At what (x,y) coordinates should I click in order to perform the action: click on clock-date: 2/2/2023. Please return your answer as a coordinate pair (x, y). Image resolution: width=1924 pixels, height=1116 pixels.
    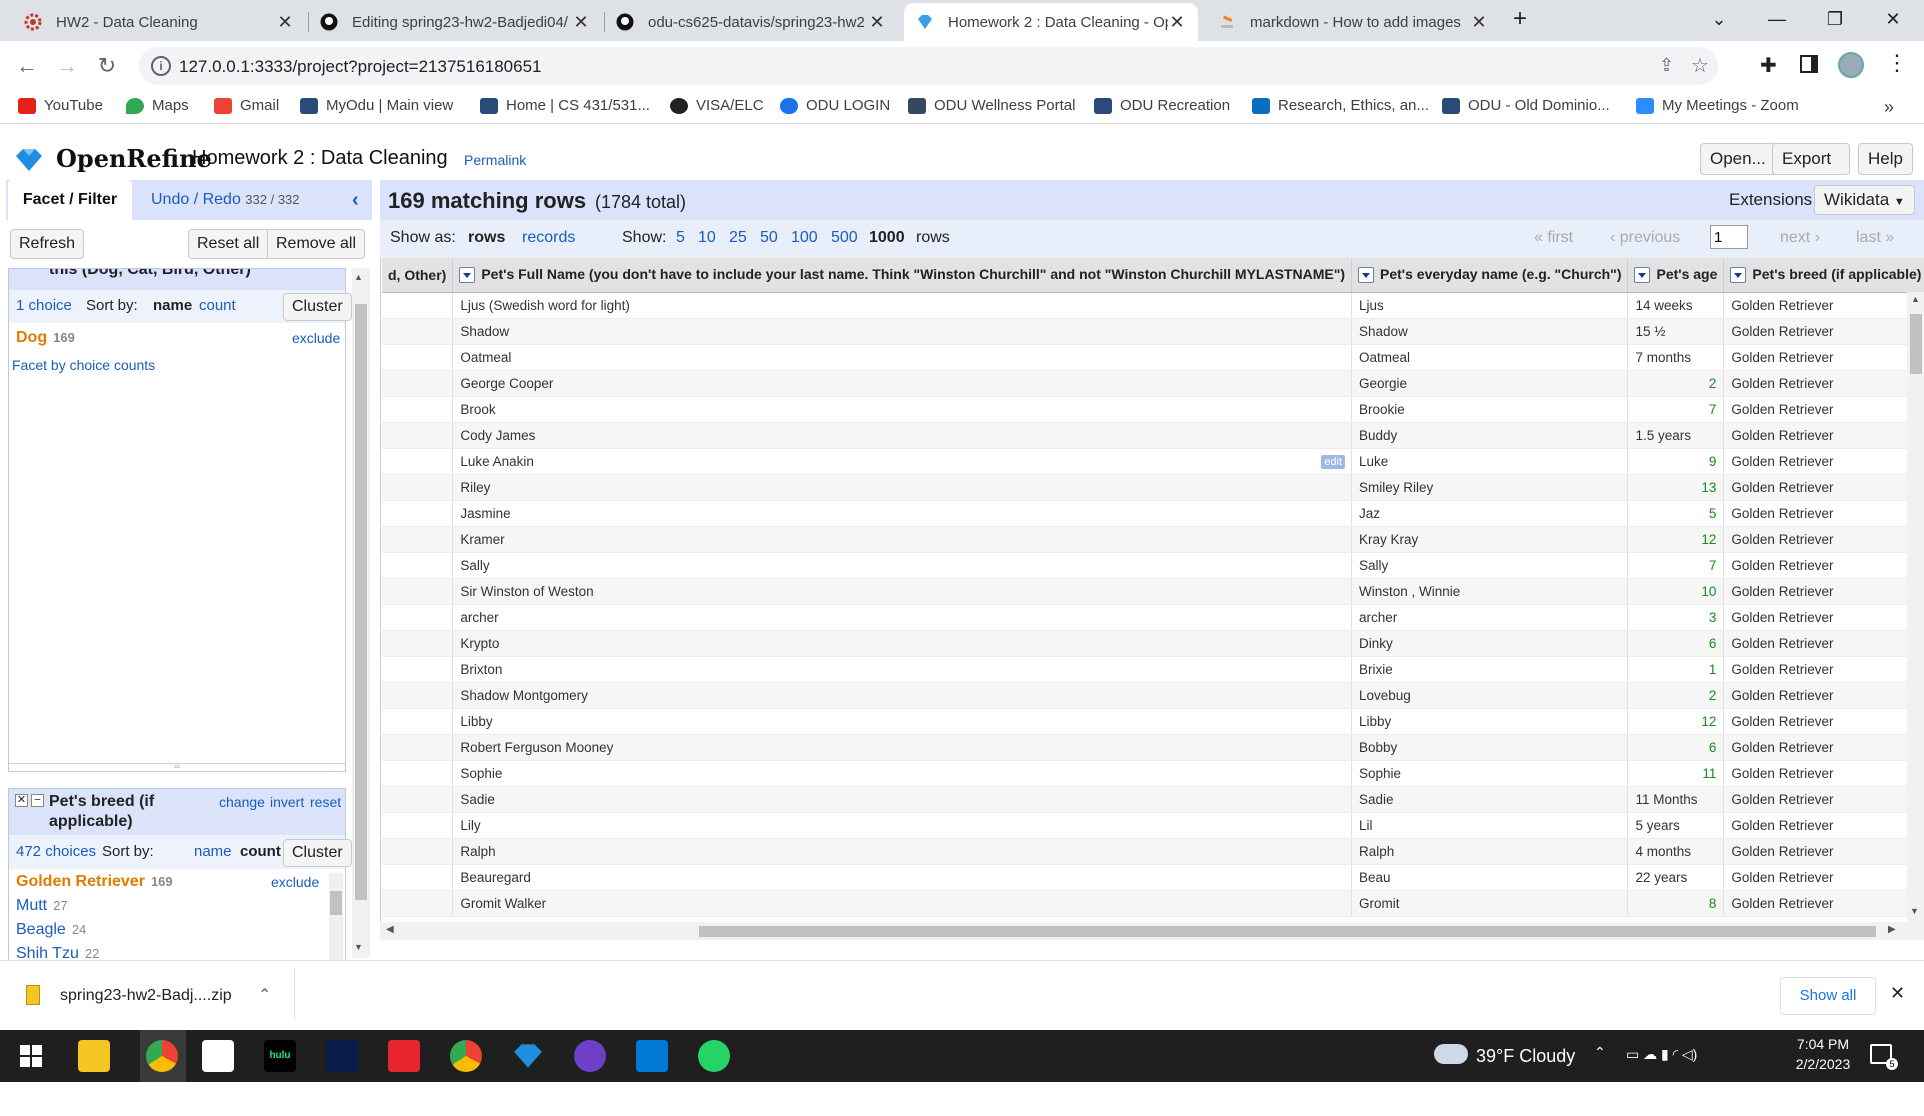
    Looking at the image, I should click on (1823, 1064).